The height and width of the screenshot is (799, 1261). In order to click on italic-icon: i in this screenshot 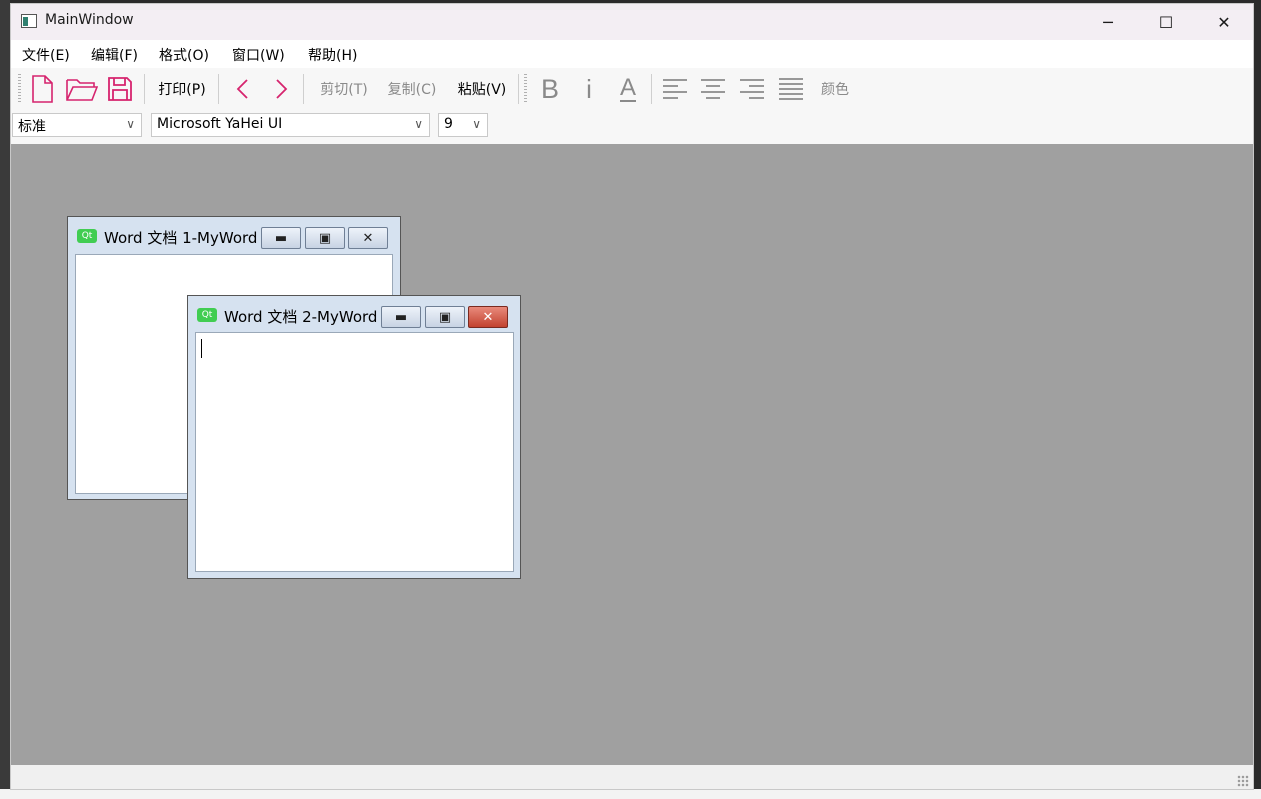, I will do `click(589, 88)`.